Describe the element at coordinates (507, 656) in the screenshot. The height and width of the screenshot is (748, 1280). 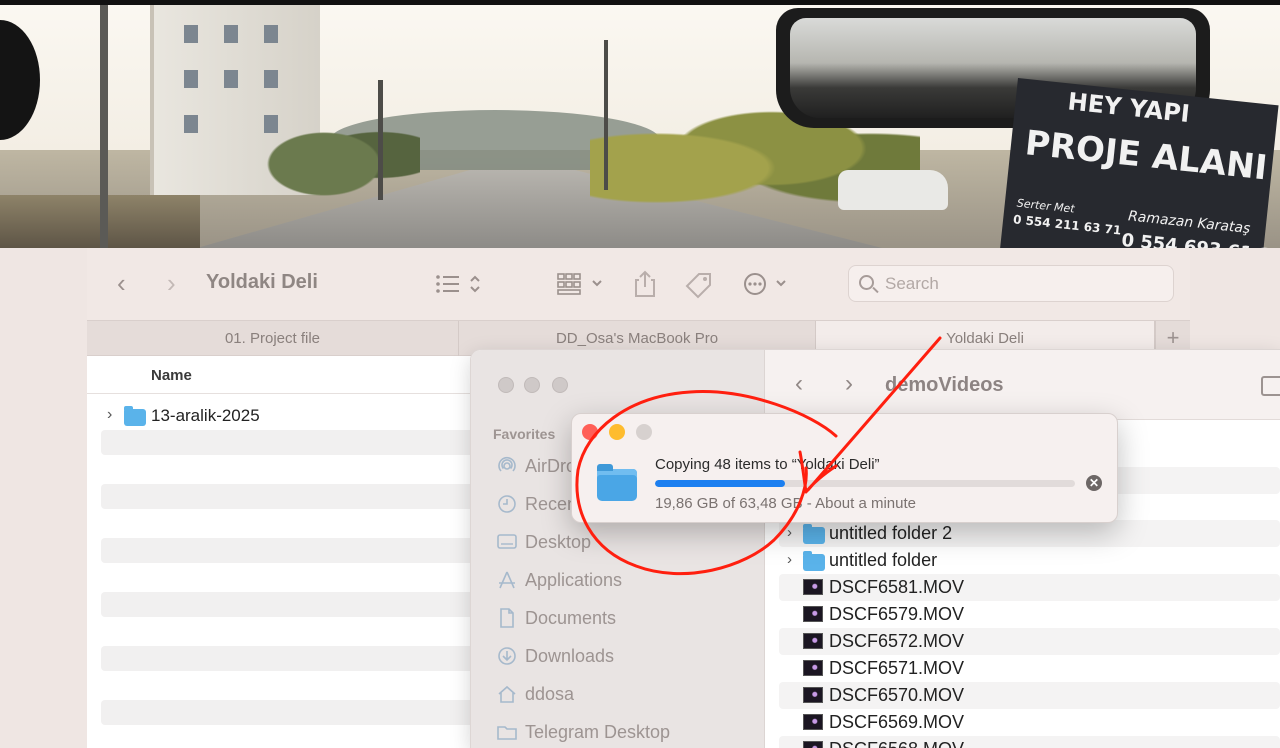
I see `download-icon` at that location.